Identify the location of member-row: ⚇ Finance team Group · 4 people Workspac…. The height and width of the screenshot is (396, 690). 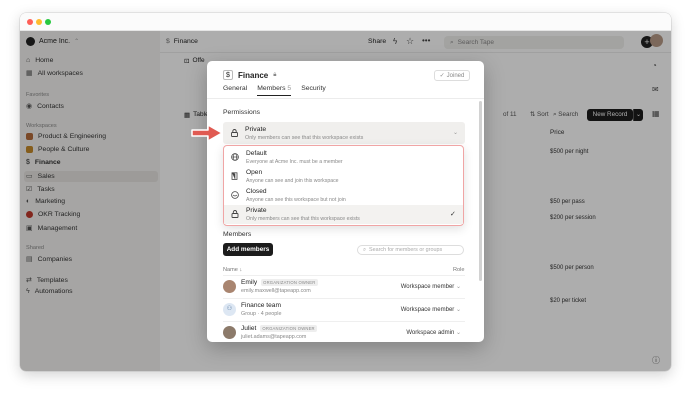
(344, 309).